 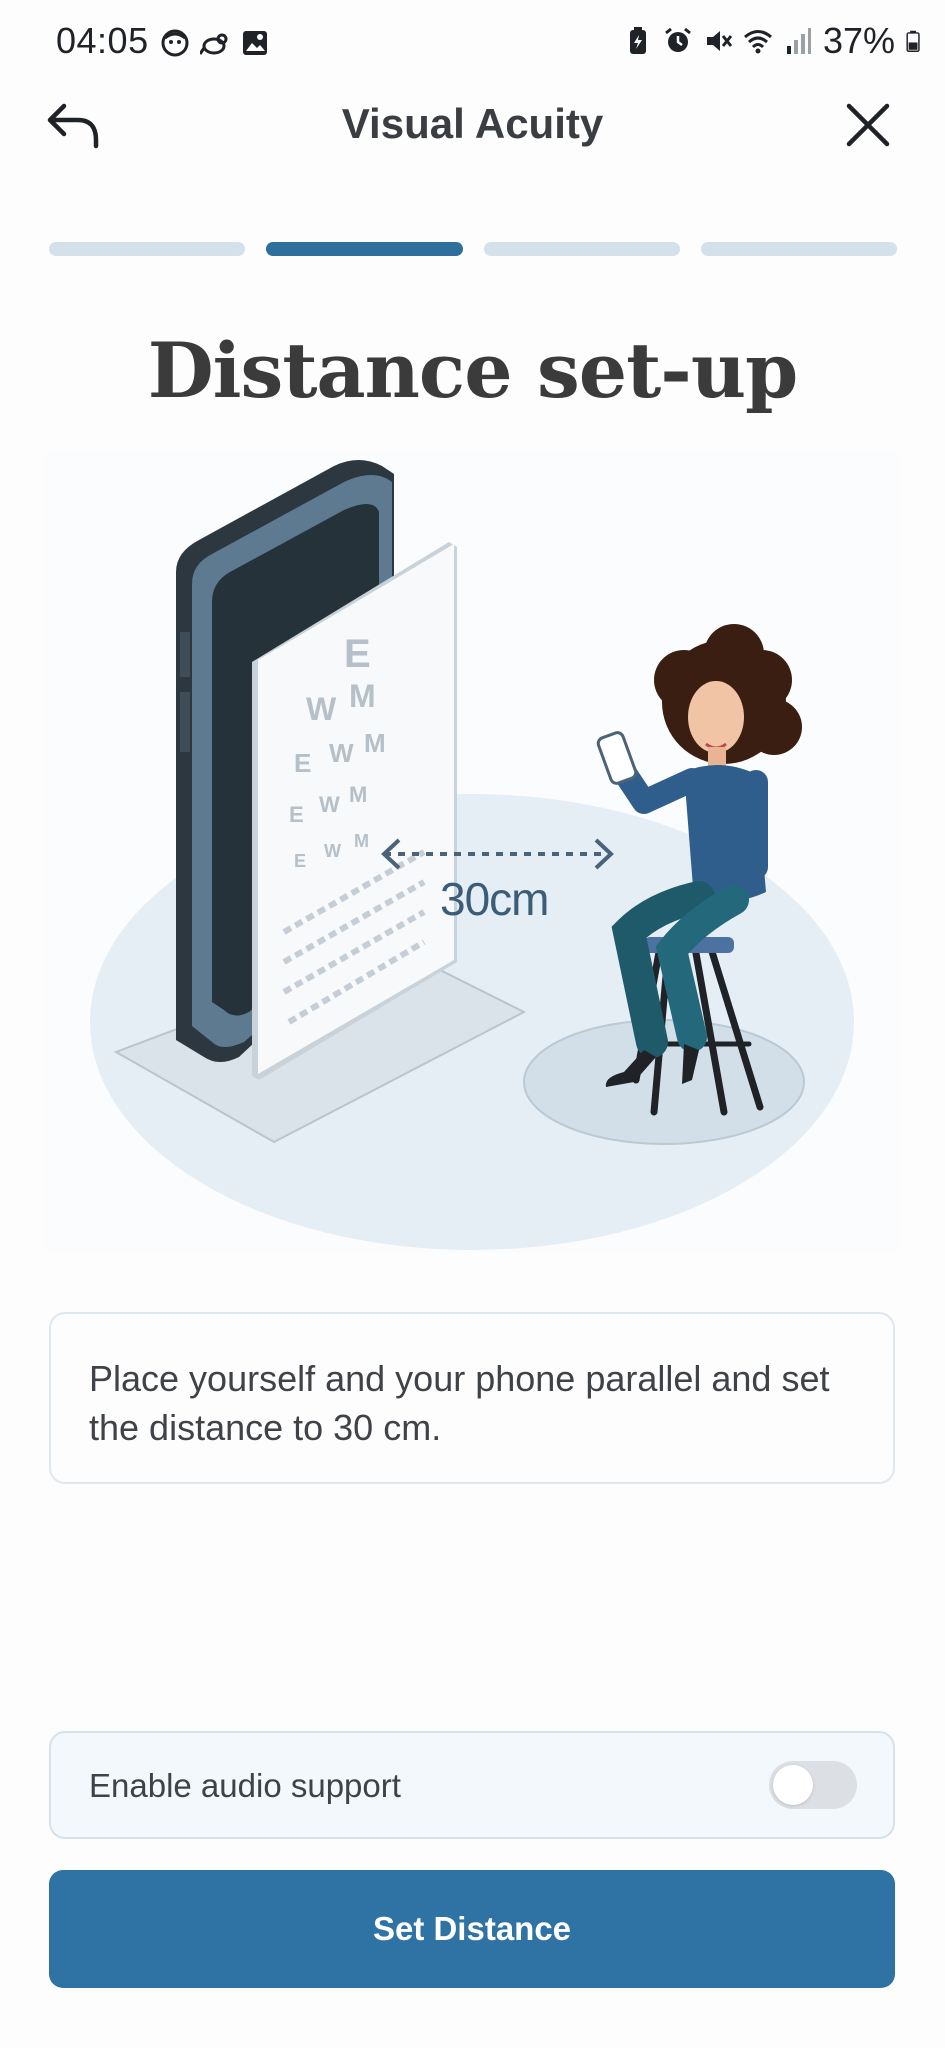 What do you see at coordinates (329, 804) in the screenshot?
I see `chart-letter-8: W` at bounding box center [329, 804].